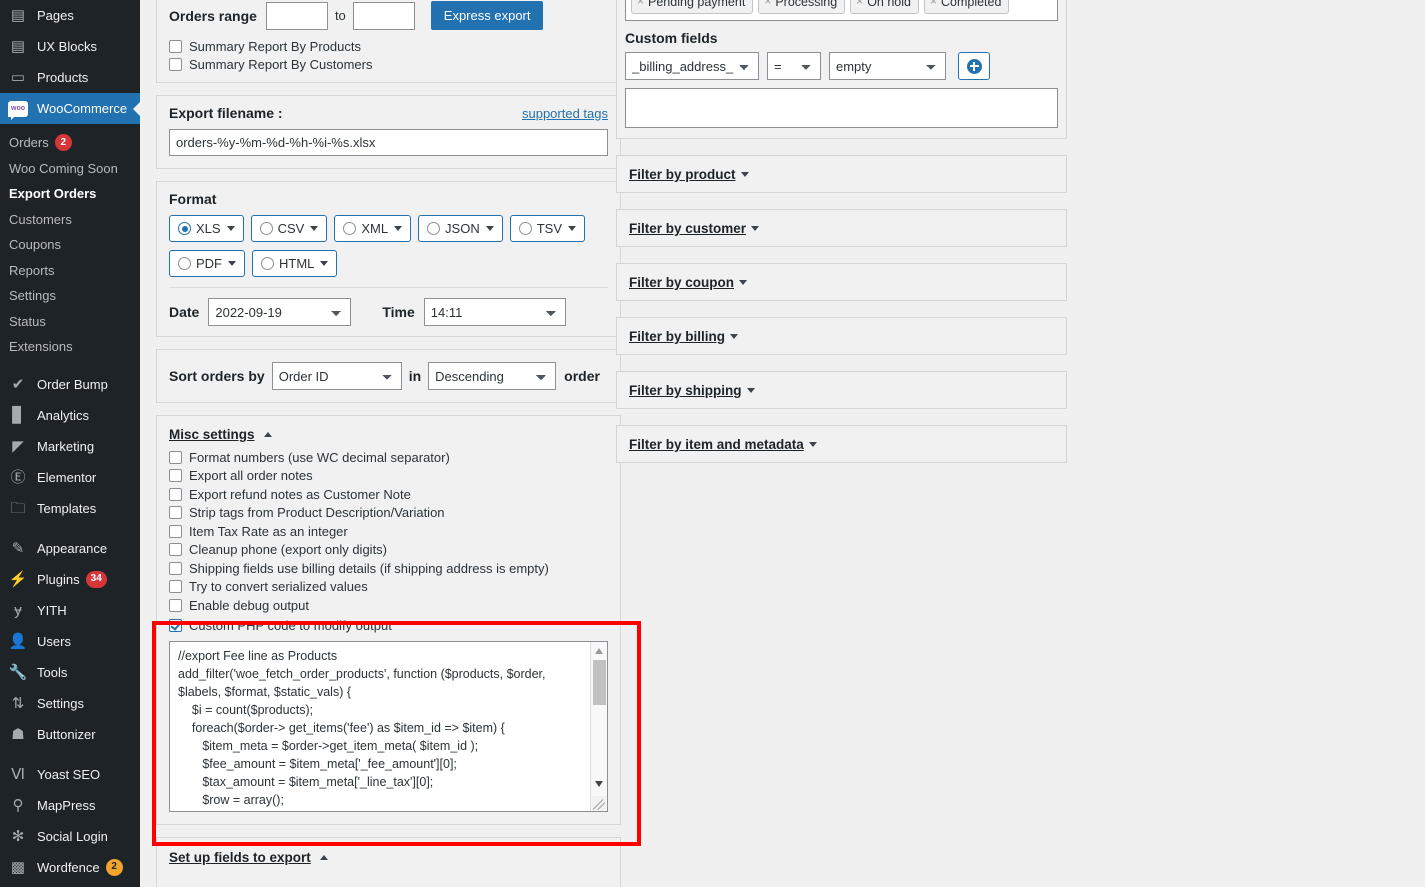 The image size is (1425, 887). Describe the element at coordinates (687, 228) in the screenshot. I see `filter-by-customer-title: Filter by customer` at that location.